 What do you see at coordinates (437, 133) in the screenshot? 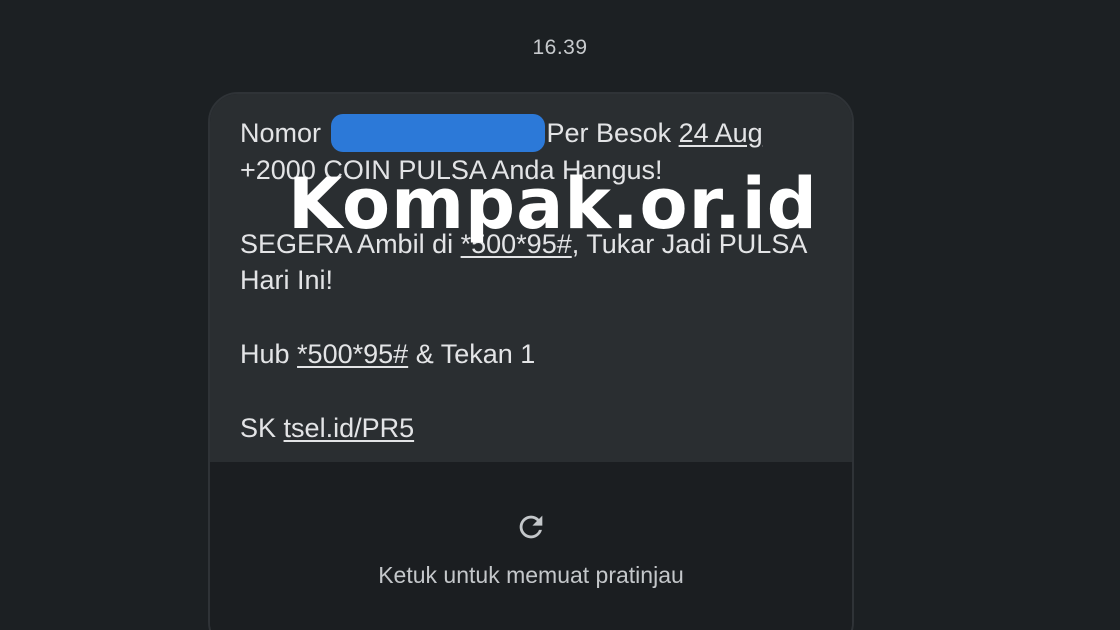
I see `redacted-number` at bounding box center [437, 133].